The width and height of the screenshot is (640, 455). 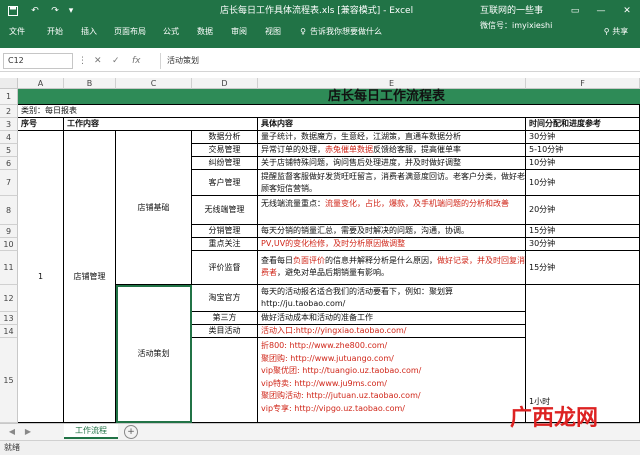 I want to click on category-cell: 类别：每日报表, so click(x=329, y=111).